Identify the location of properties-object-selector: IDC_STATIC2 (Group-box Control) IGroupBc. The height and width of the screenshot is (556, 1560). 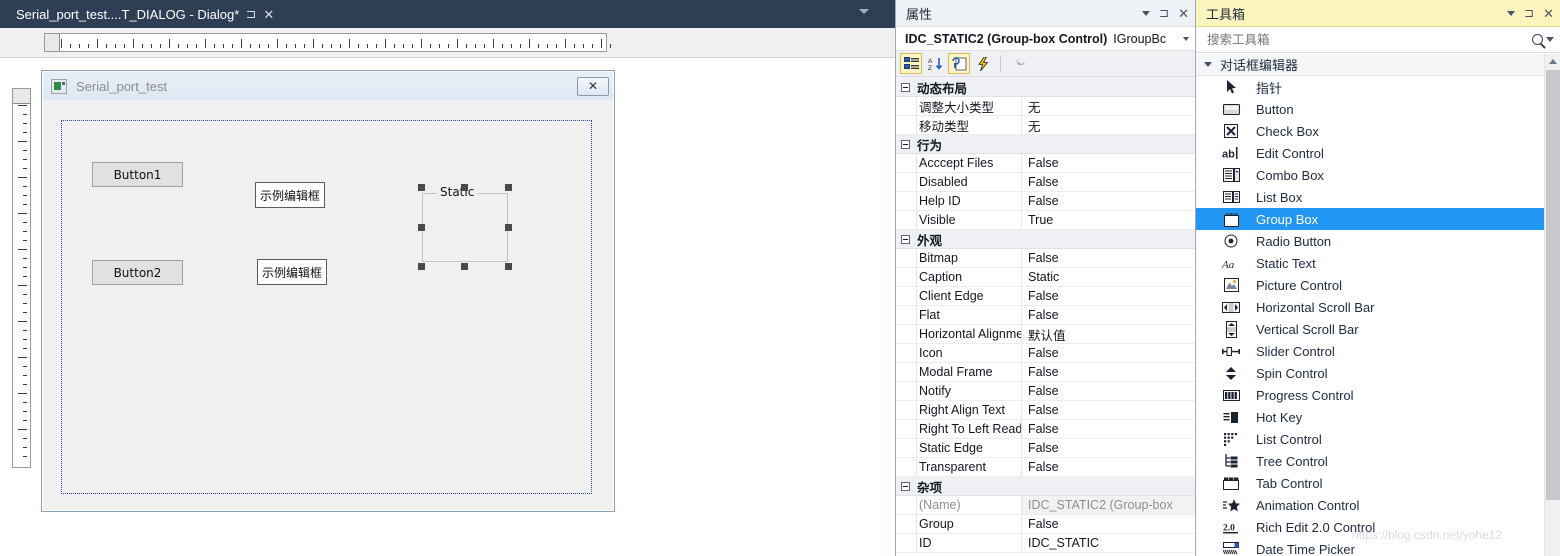
(1045, 39).